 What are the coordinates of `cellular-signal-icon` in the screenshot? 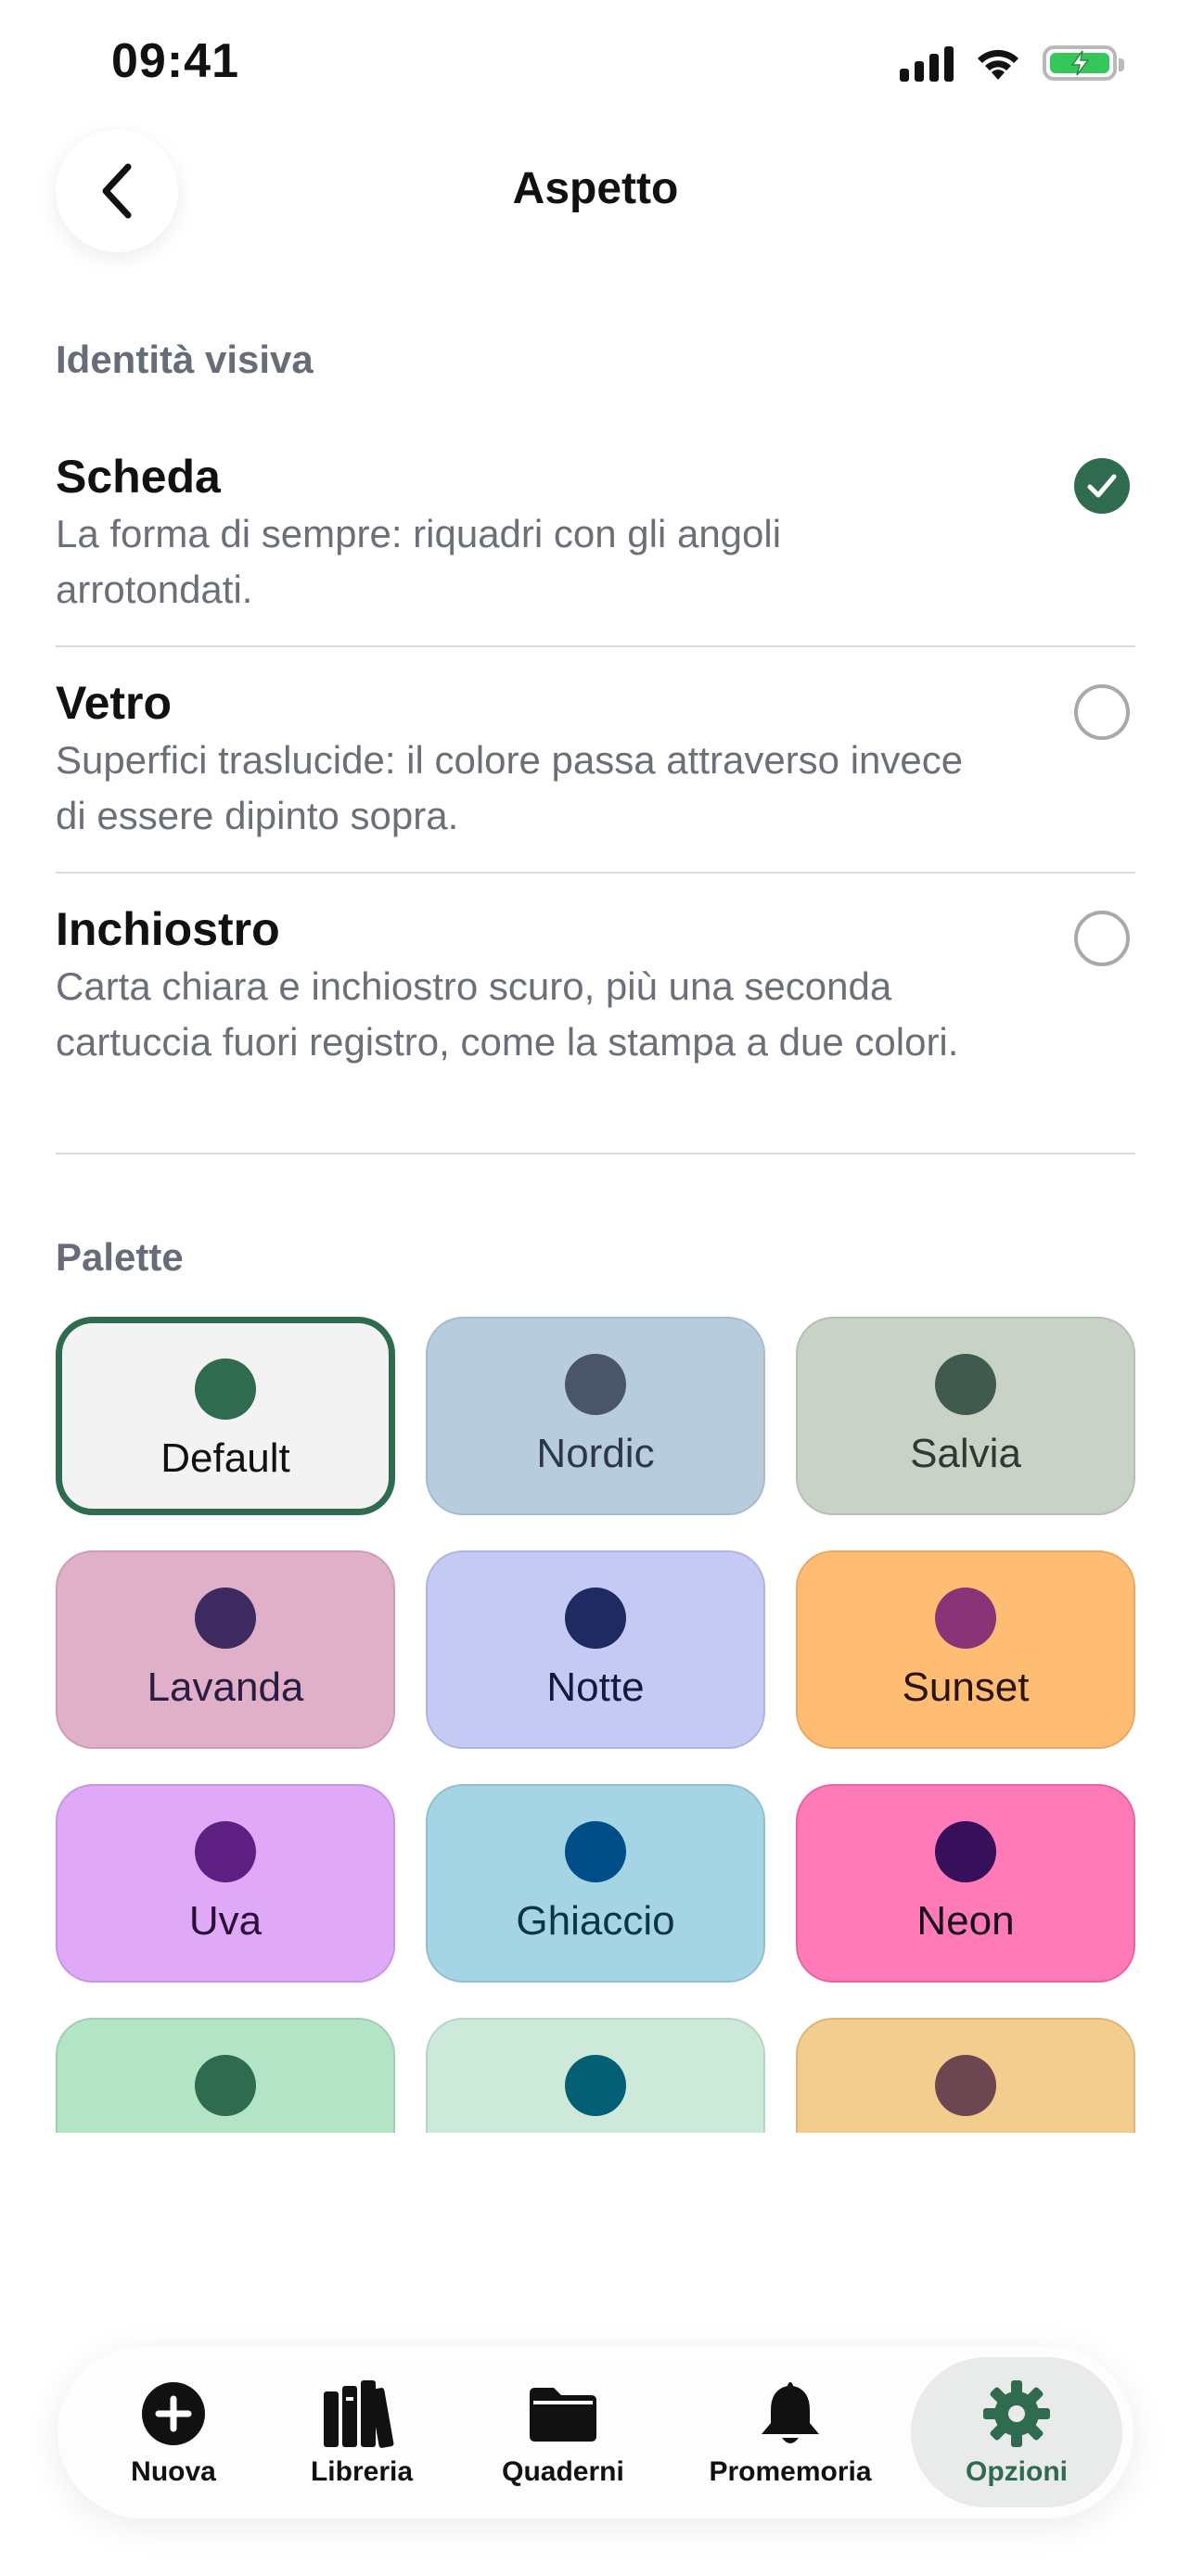 It's located at (927, 64).